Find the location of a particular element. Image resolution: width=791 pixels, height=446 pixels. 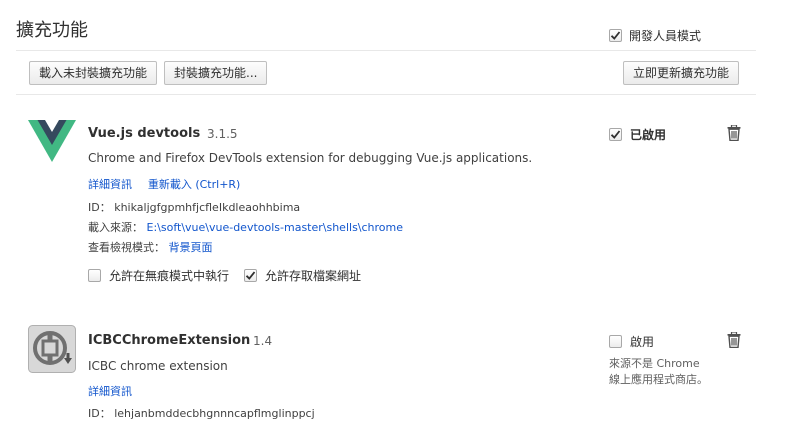

page-title: 擴充功能 is located at coordinates (52, 30).